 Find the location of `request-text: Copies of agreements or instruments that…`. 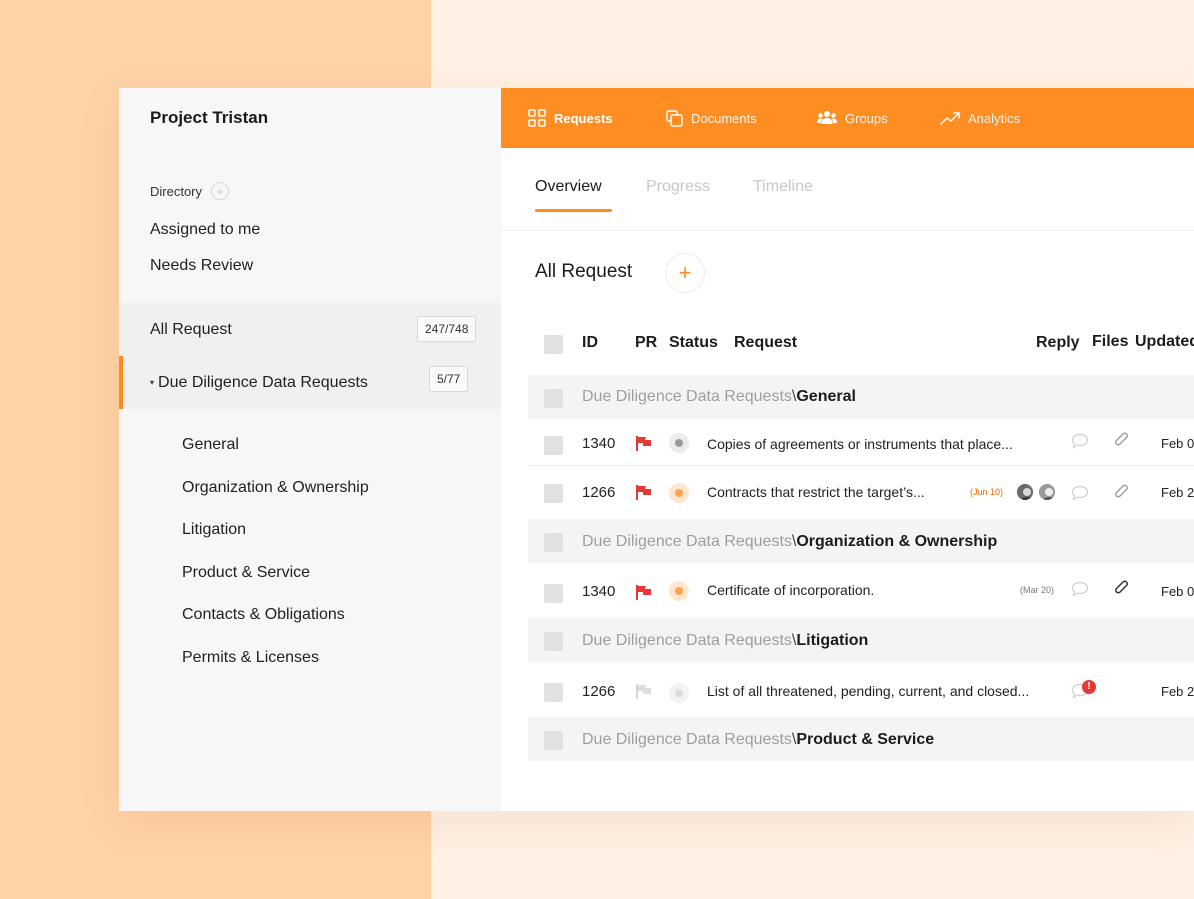

request-text: Copies of agreements or instruments that… is located at coordinates (860, 444).